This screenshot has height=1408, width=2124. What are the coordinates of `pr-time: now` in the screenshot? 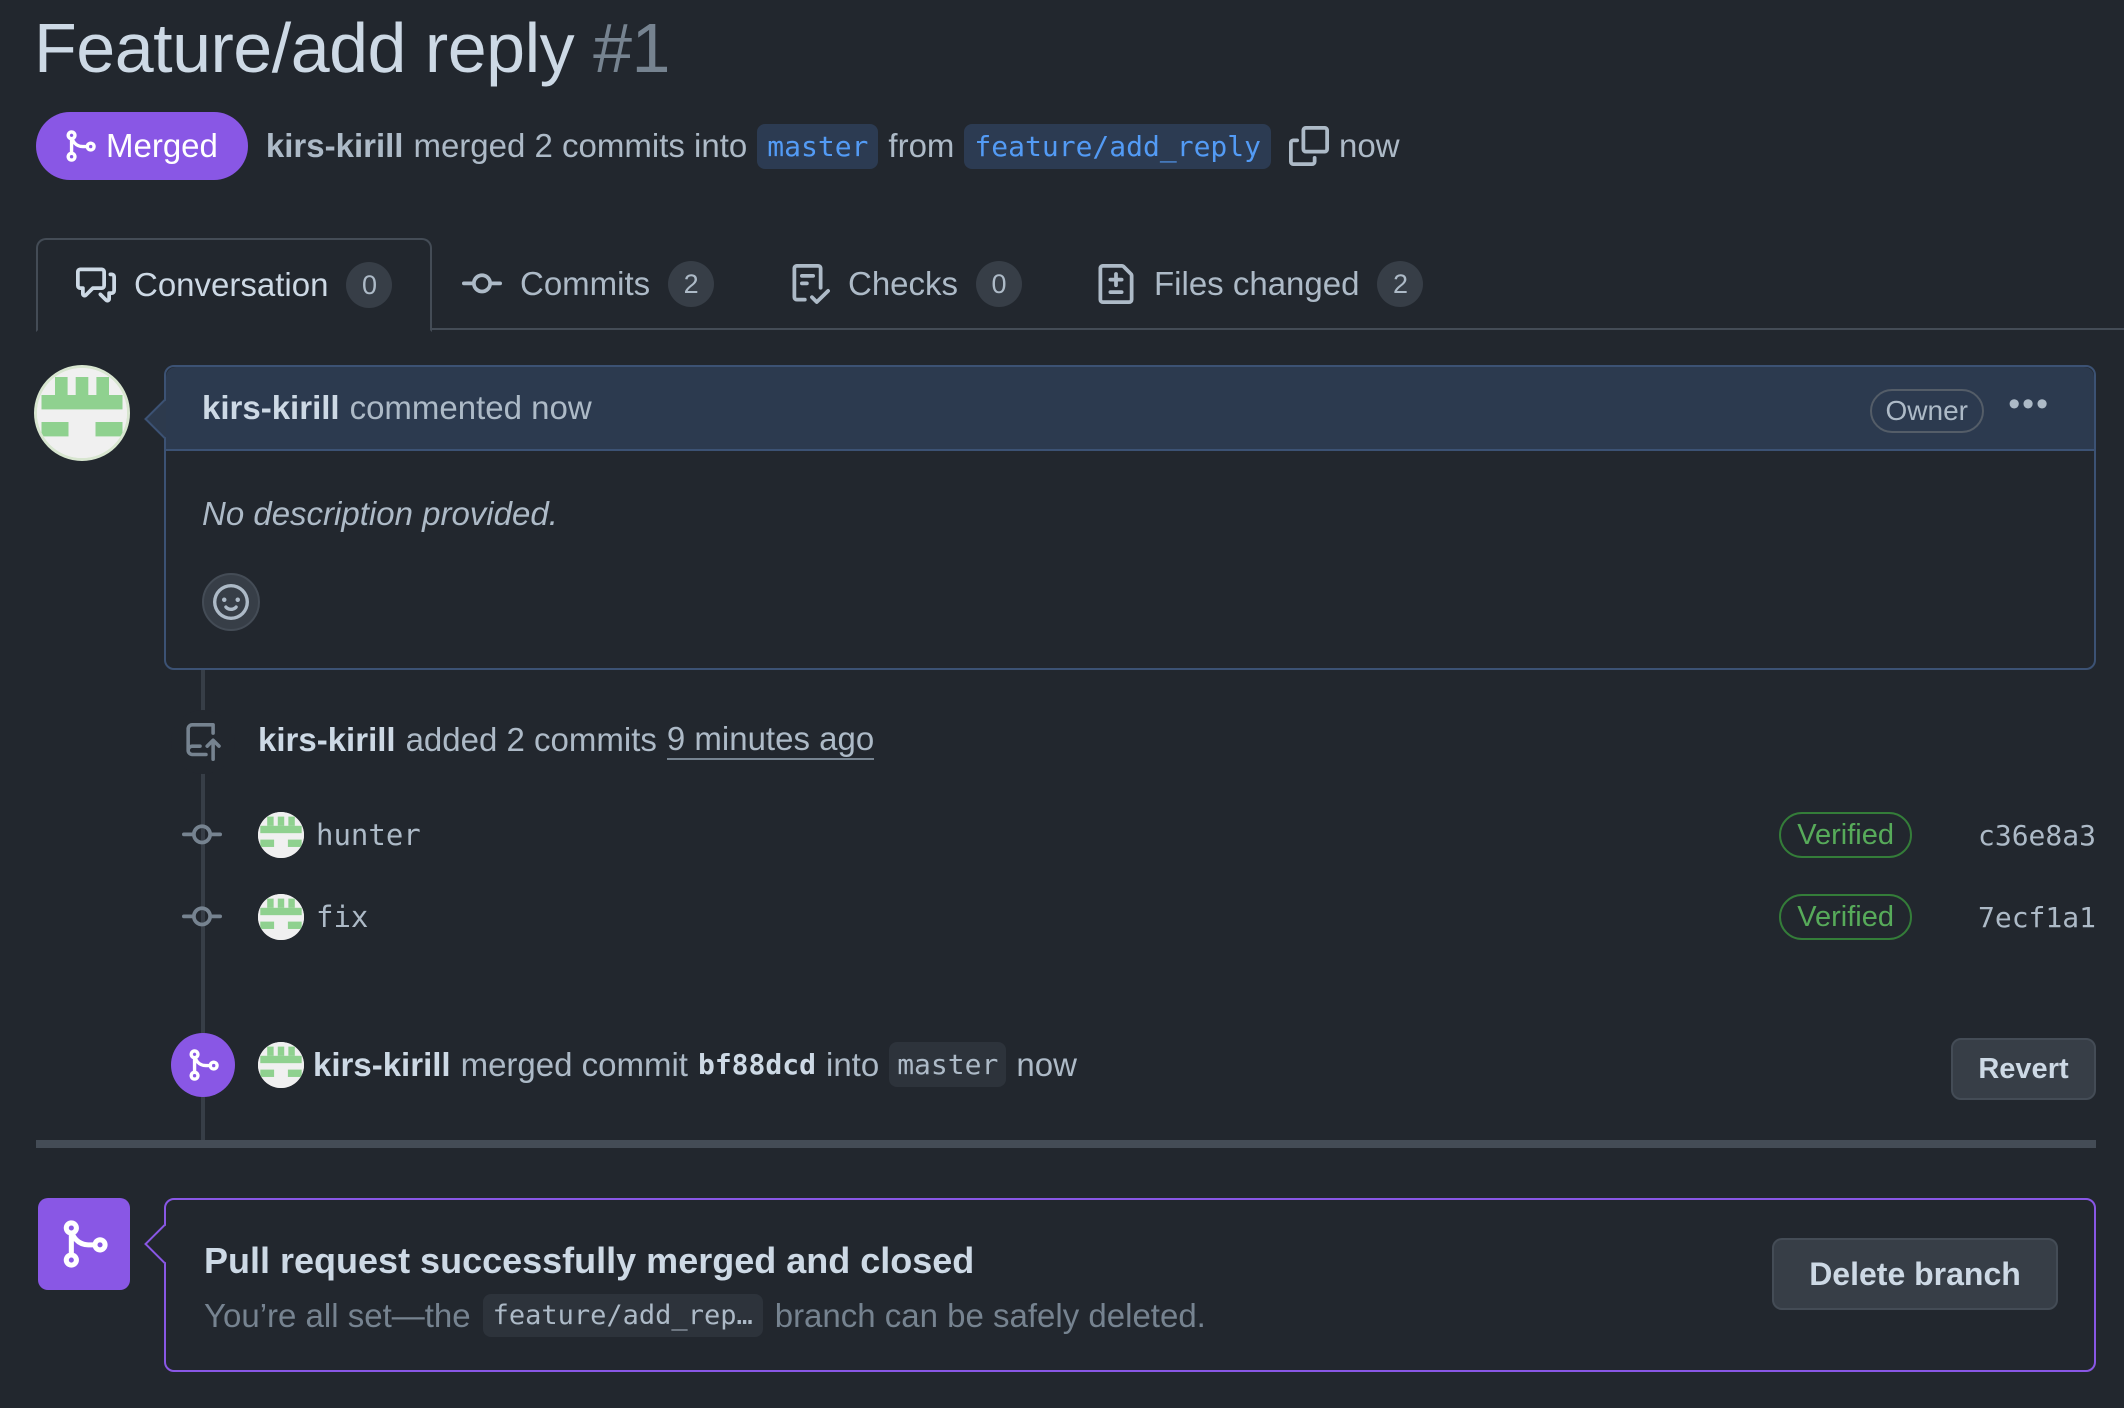 It's located at (1369, 145).